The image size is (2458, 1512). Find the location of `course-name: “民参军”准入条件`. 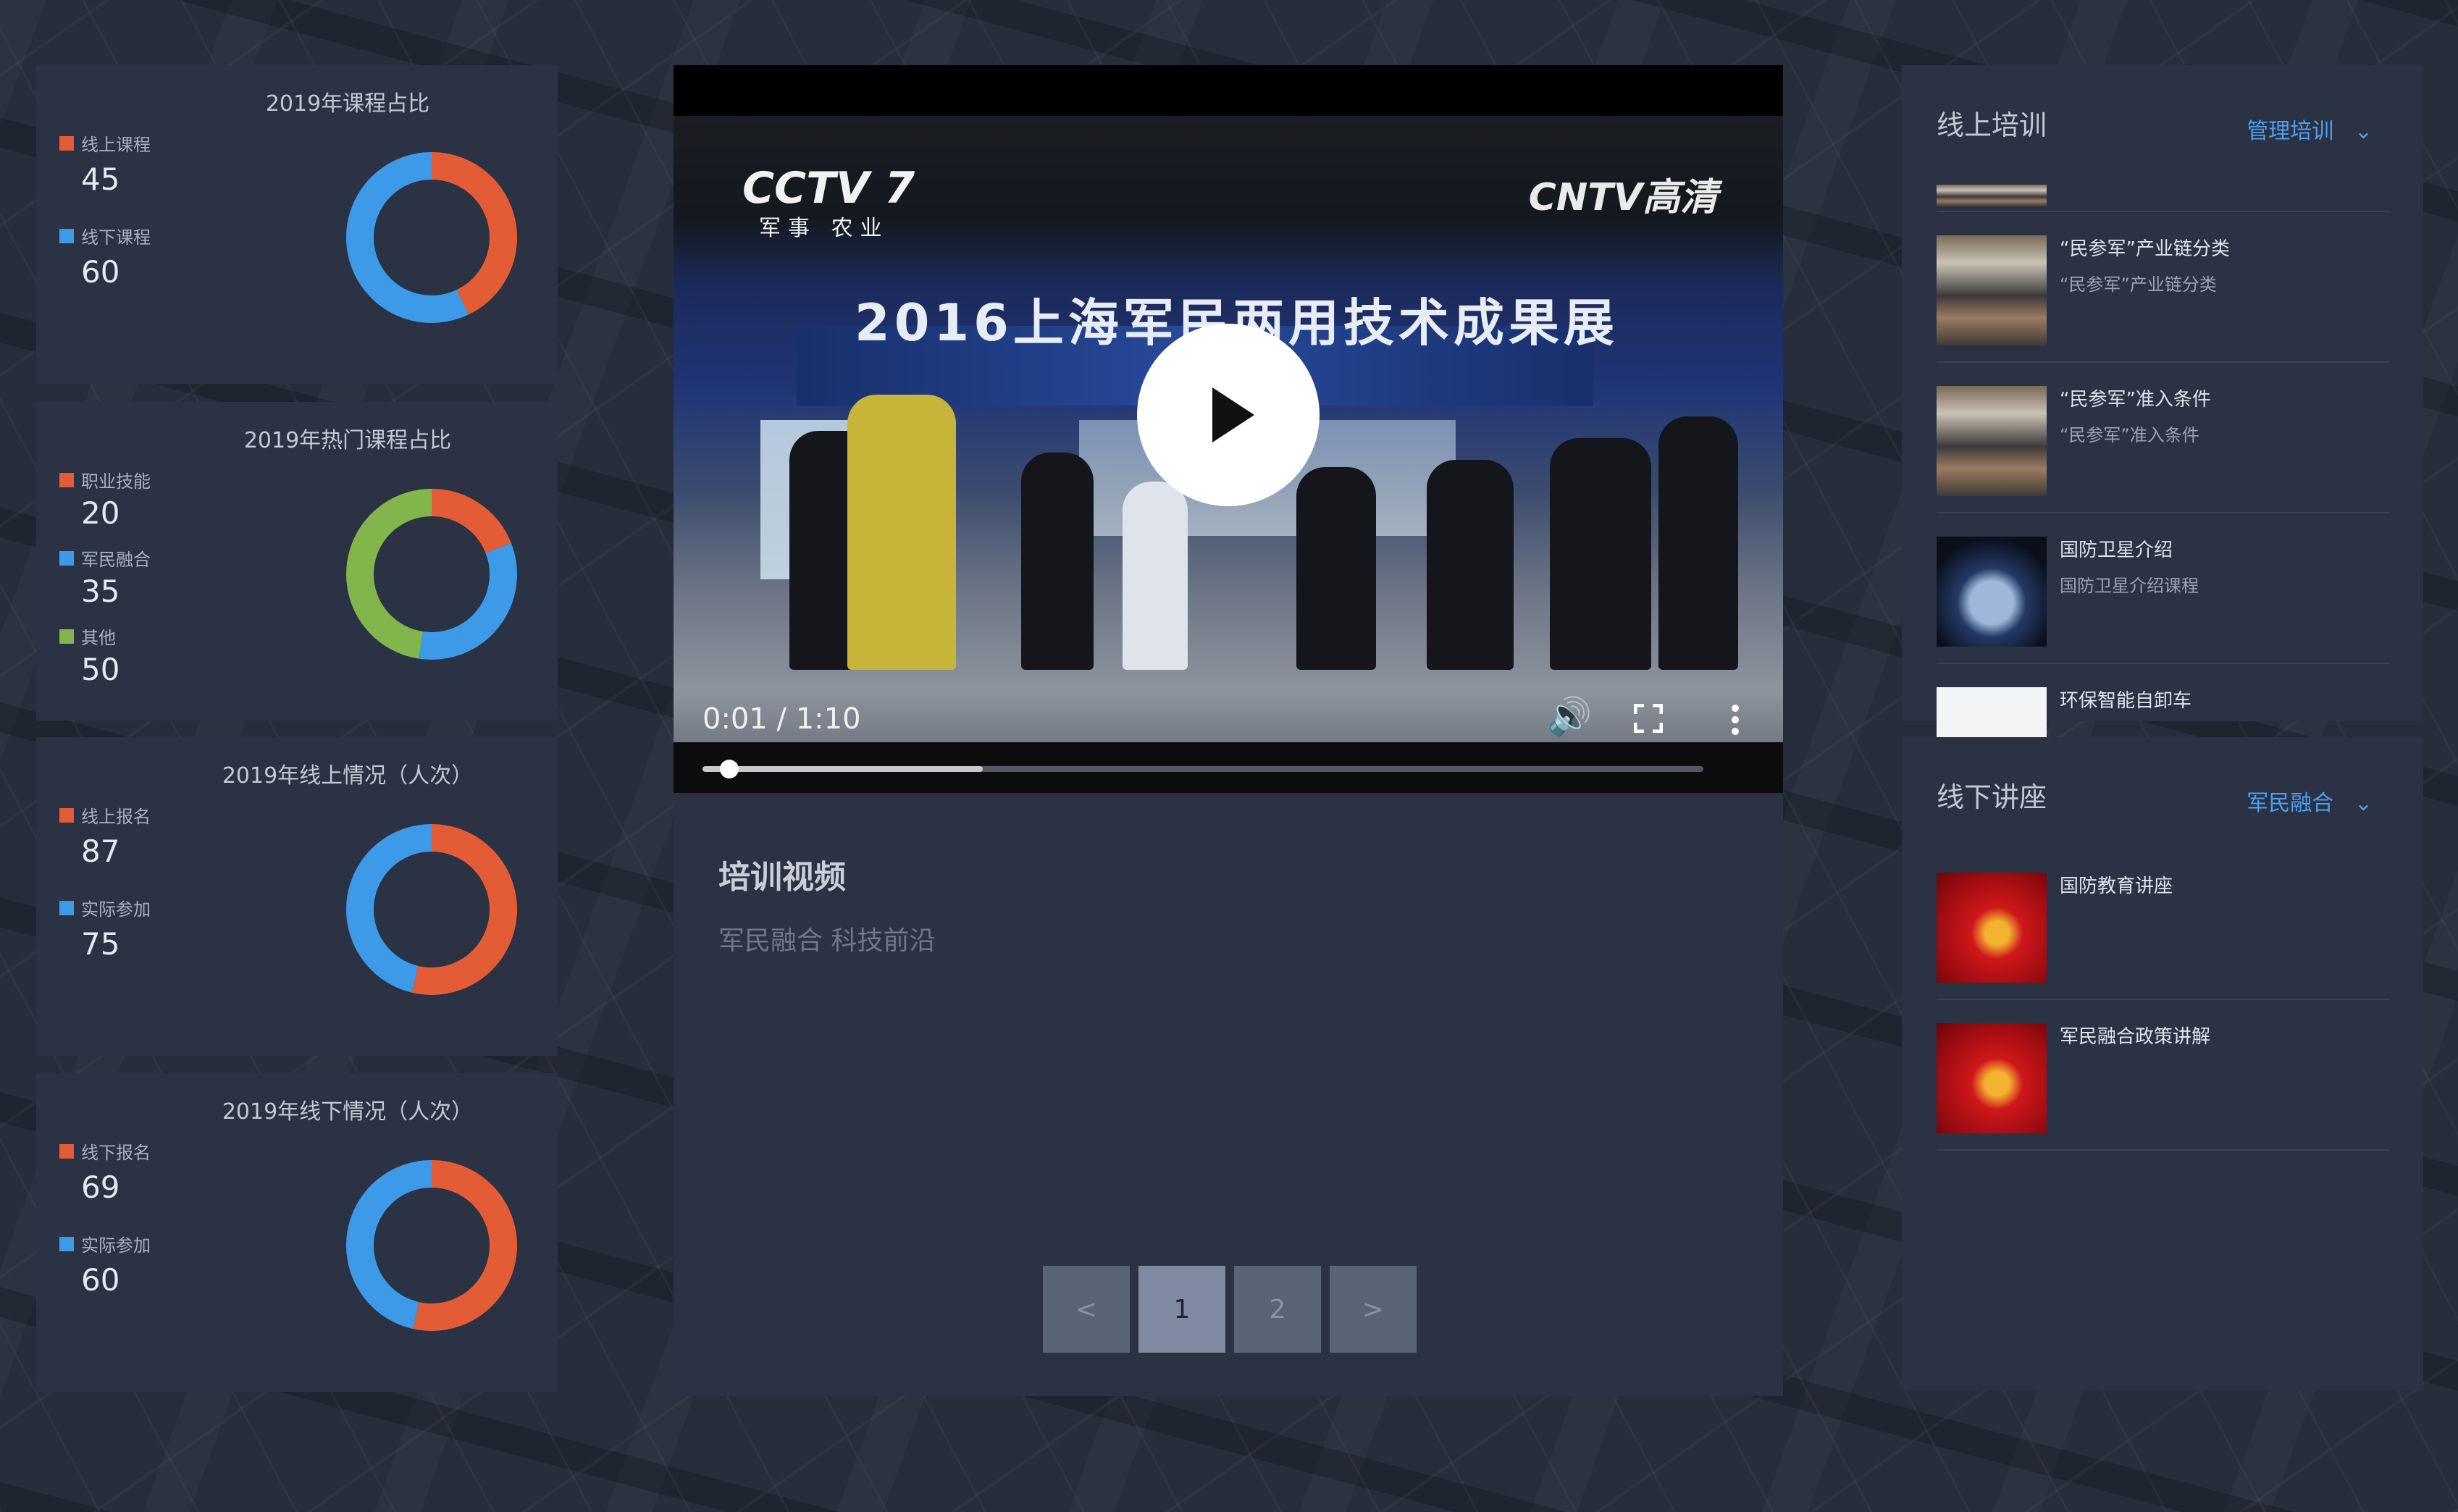

course-name: “民参军”准入条件 is located at coordinates (2135, 400).